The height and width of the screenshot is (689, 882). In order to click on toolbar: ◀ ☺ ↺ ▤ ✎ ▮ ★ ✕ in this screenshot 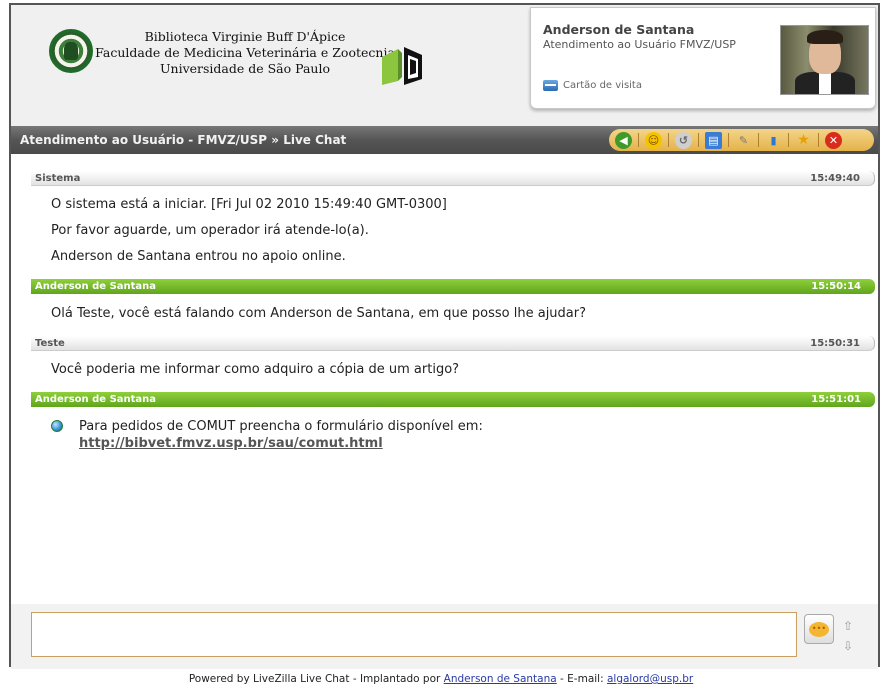, I will do `click(741, 140)`.